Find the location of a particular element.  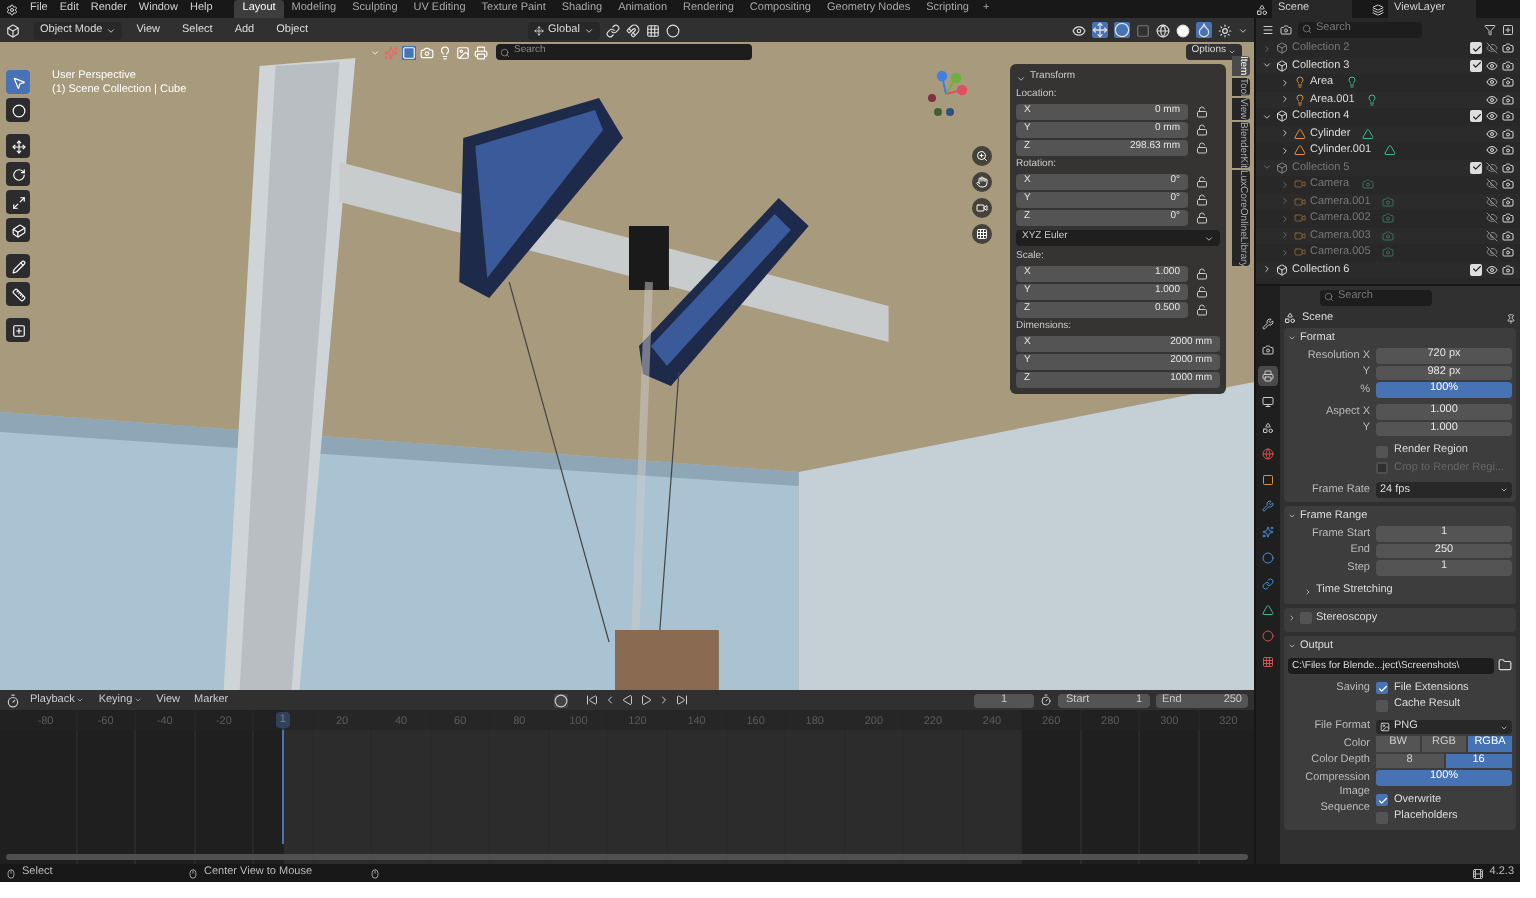

ruler-icon is located at coordinates (18, 294).